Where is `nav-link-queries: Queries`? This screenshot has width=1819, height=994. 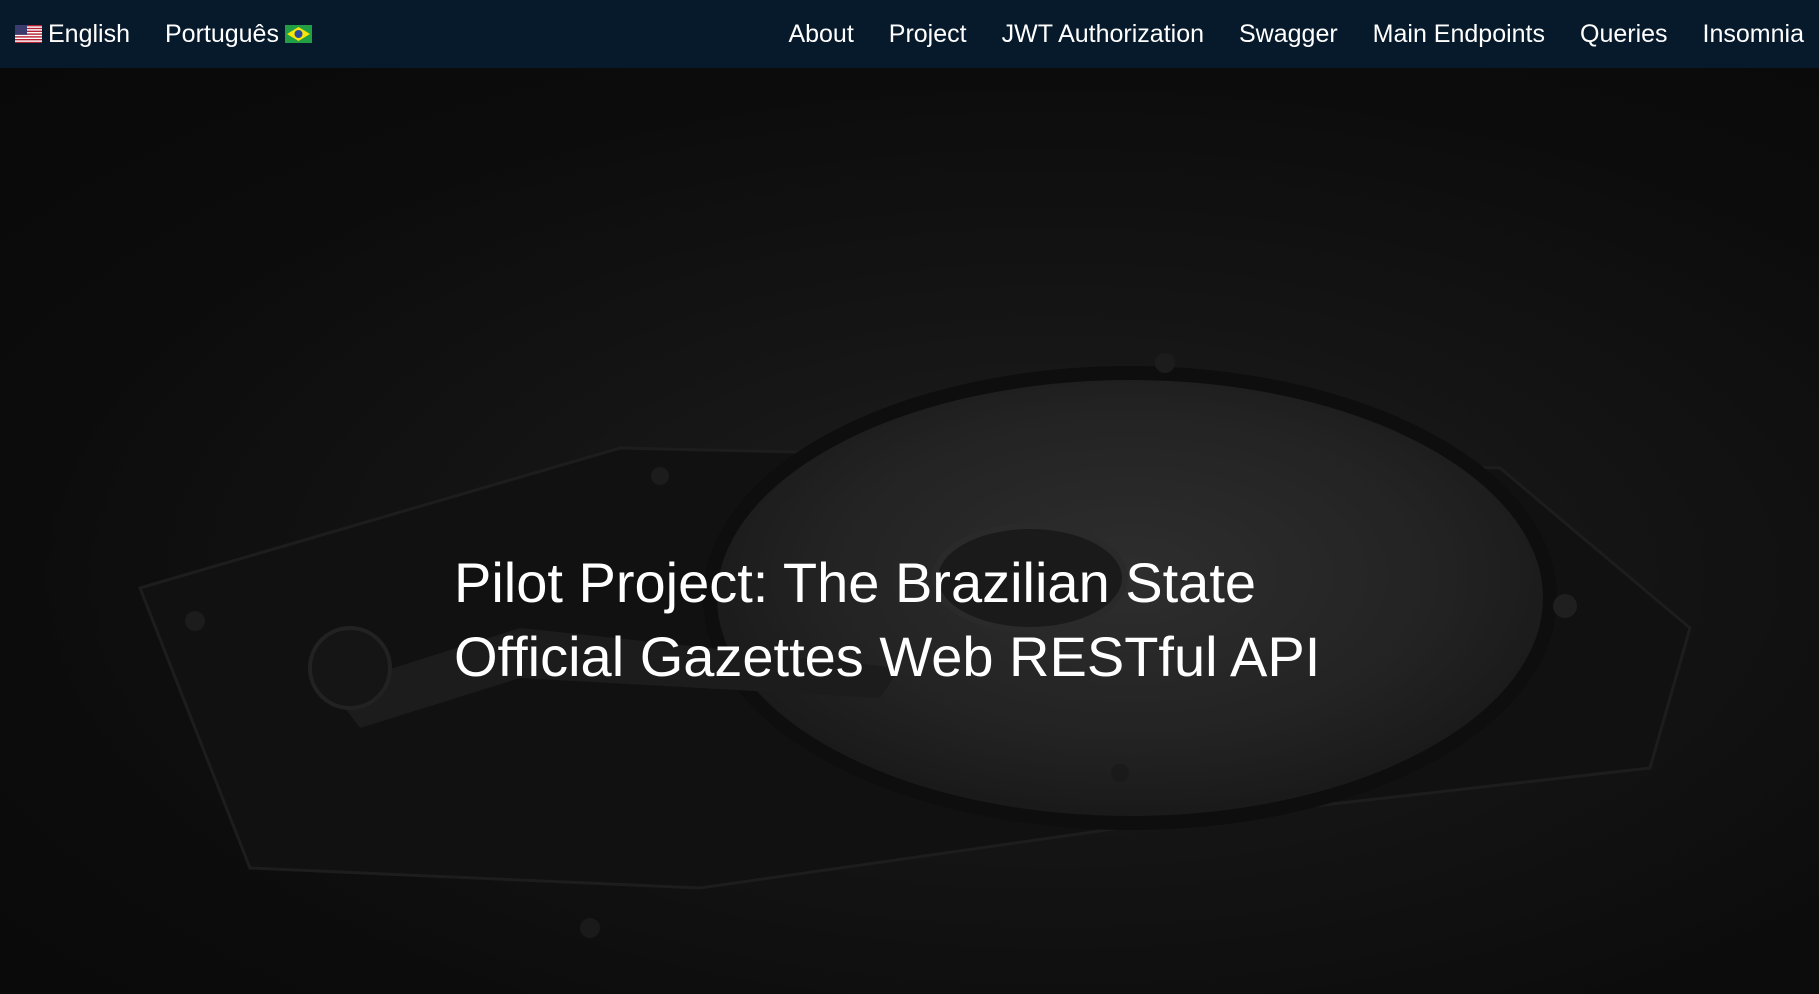 nav-link-queries: Queries is located at coordinates (1624, 34).